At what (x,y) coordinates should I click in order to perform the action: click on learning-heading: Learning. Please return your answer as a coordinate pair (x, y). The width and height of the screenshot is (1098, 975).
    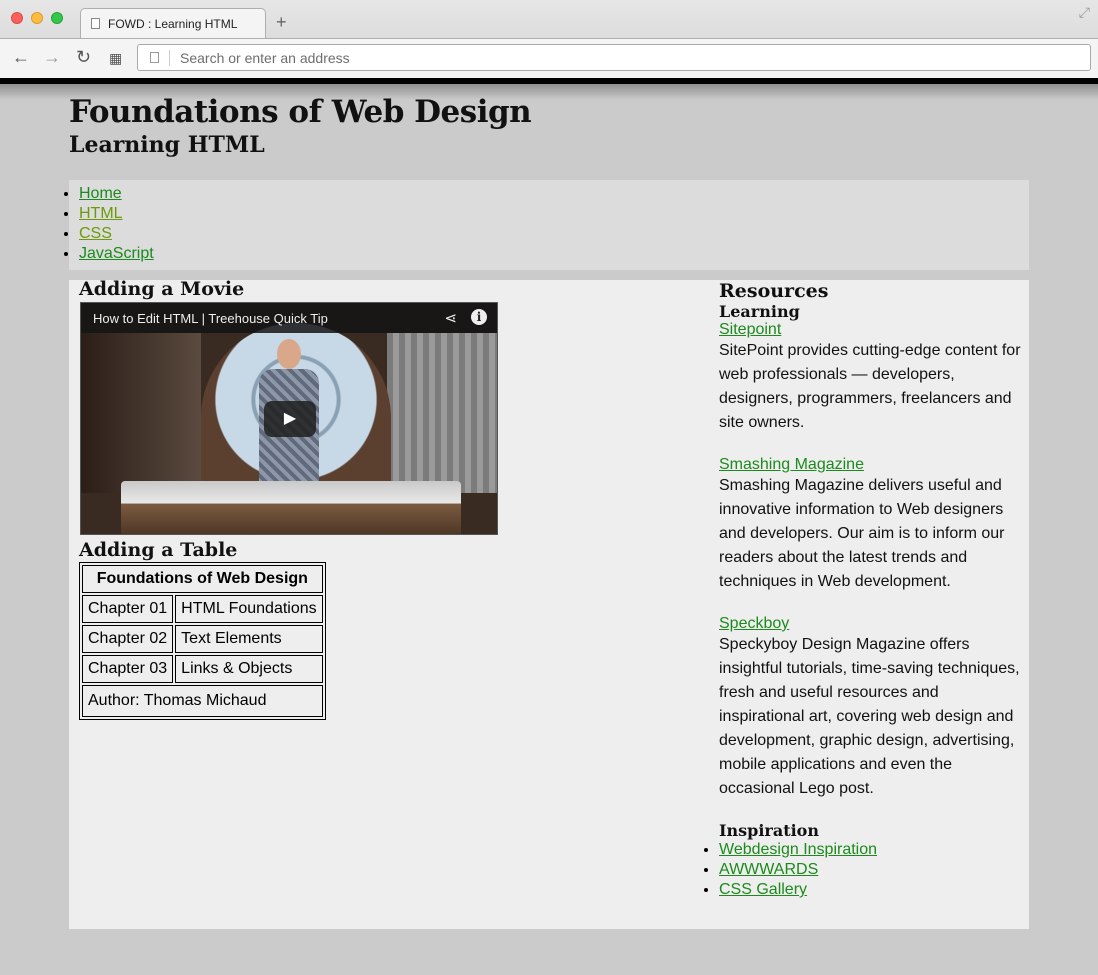
    Looking at the image, I should click on (759, 311).